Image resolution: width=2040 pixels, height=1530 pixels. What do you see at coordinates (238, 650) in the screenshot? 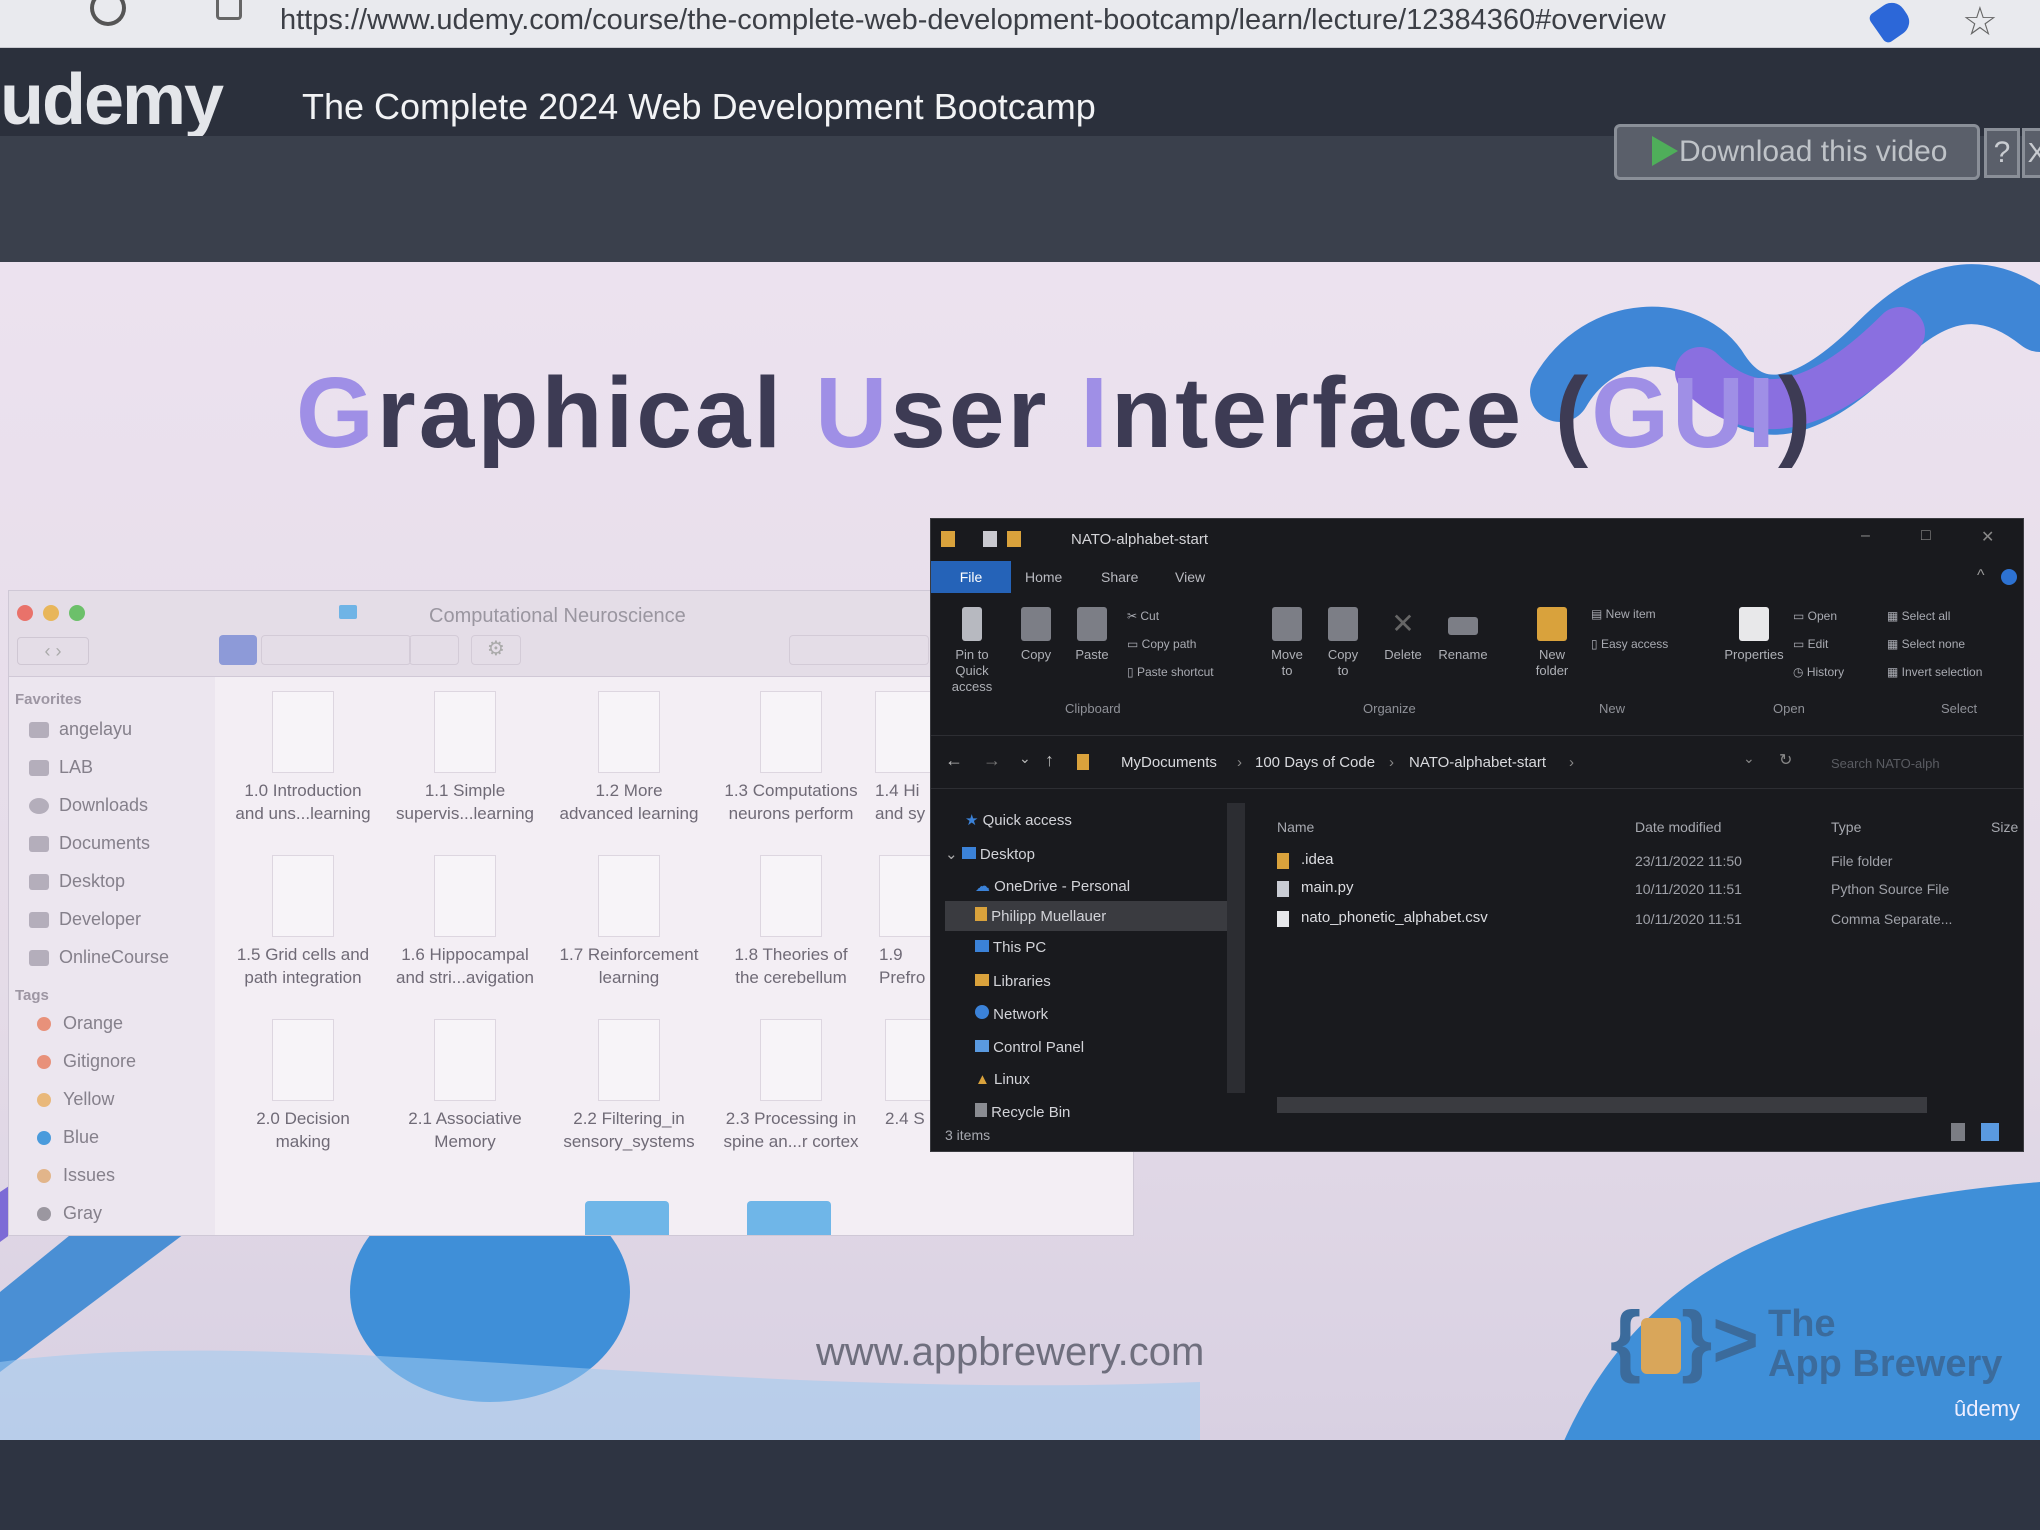
I see `grid-view-icon` at bounding box center [238, 650].